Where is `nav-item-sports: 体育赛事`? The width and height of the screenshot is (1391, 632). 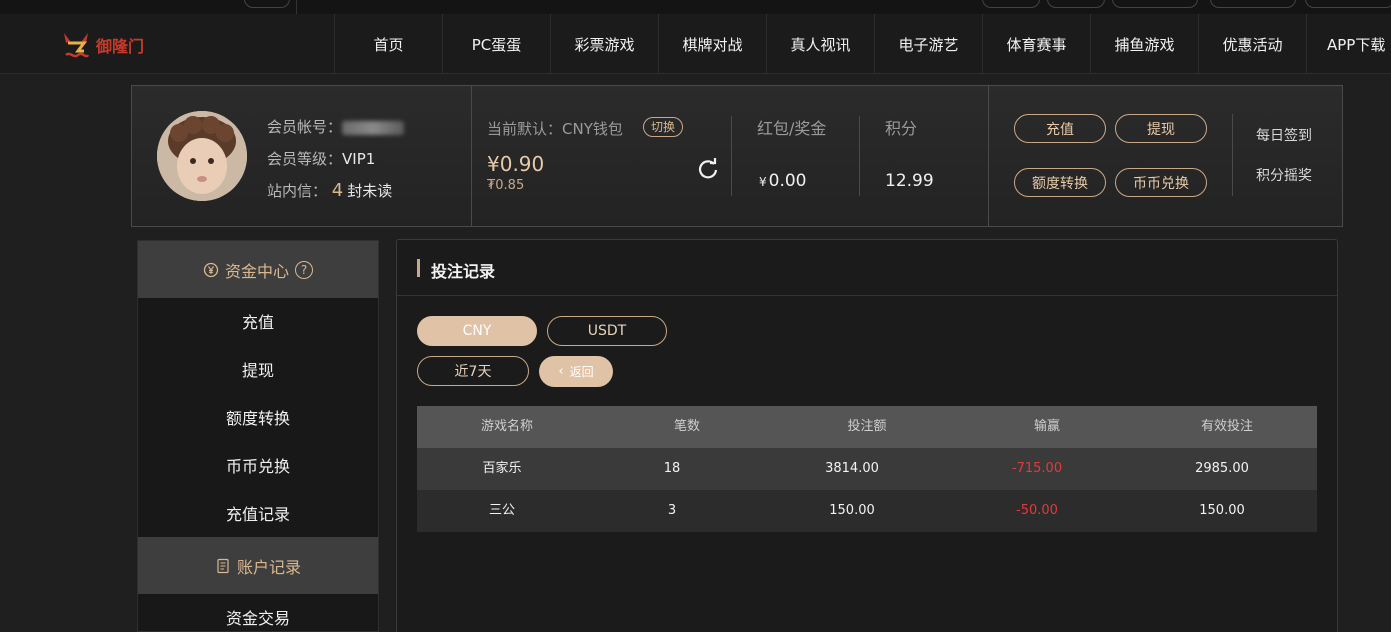
nav-item-sports: 体育赛事 is located at coordinates (1036, 44).